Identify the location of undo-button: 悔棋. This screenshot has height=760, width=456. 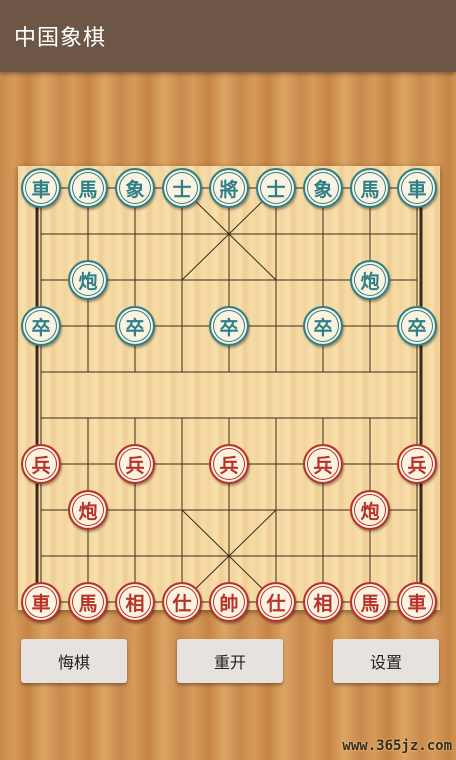
(74, 661).